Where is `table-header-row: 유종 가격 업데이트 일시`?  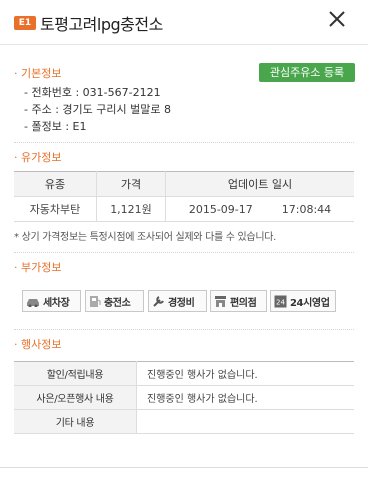 table-header-row: 유종 가격 업데이트 일시 is located at coordinates (184, 184).